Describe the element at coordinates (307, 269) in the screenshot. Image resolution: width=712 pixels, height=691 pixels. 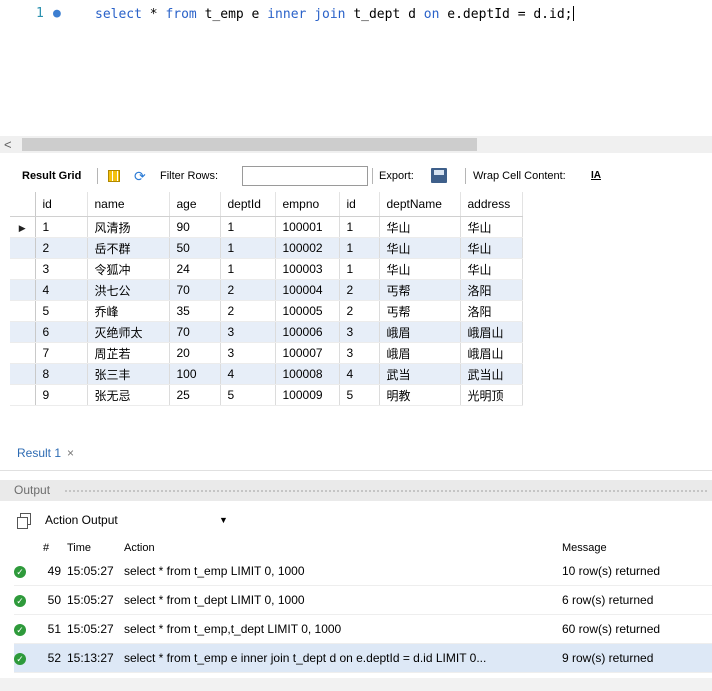
I see `table-cell: 100003` at that location.